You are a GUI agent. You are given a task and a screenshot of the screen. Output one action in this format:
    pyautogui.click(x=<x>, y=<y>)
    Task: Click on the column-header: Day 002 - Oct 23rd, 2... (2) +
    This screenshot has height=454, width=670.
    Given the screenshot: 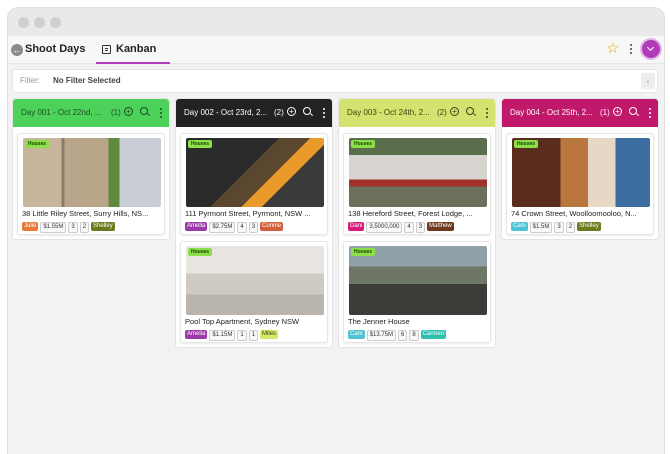 What is the action you would take?
    pyautogui.click(x=254, y=113)
    